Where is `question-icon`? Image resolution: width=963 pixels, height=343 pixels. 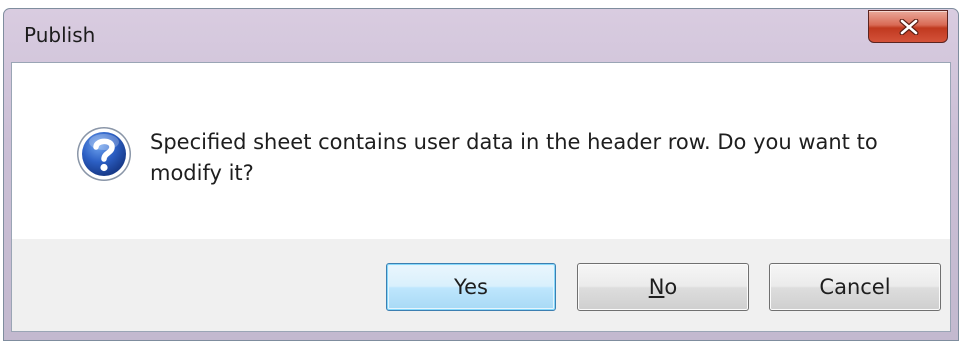
question-icon is located at coordinates (104, 154).